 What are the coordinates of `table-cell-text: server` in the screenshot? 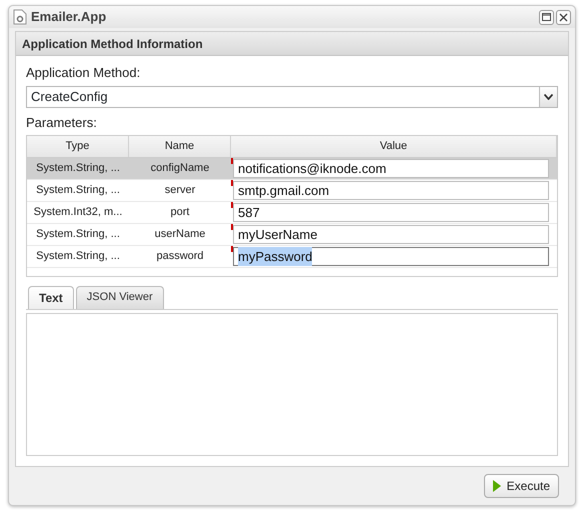 It's located at (180, 190).